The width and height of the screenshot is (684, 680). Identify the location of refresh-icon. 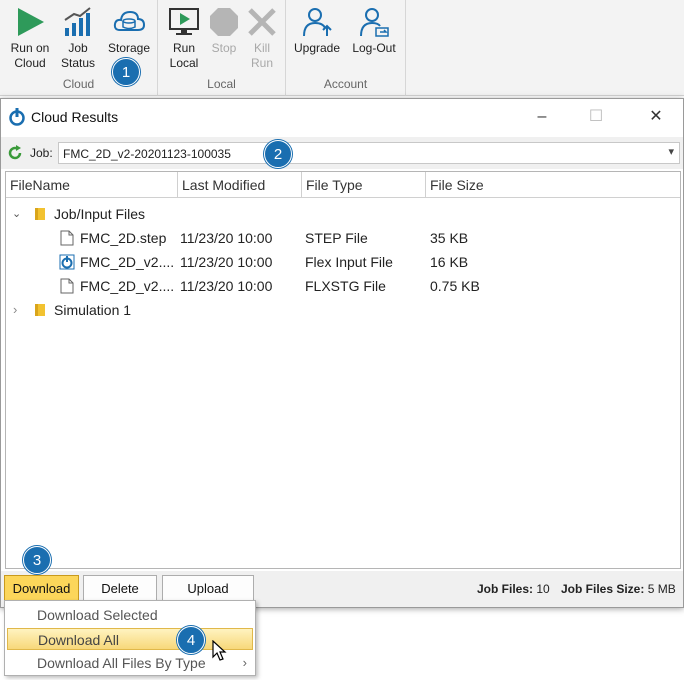
(15, 153).